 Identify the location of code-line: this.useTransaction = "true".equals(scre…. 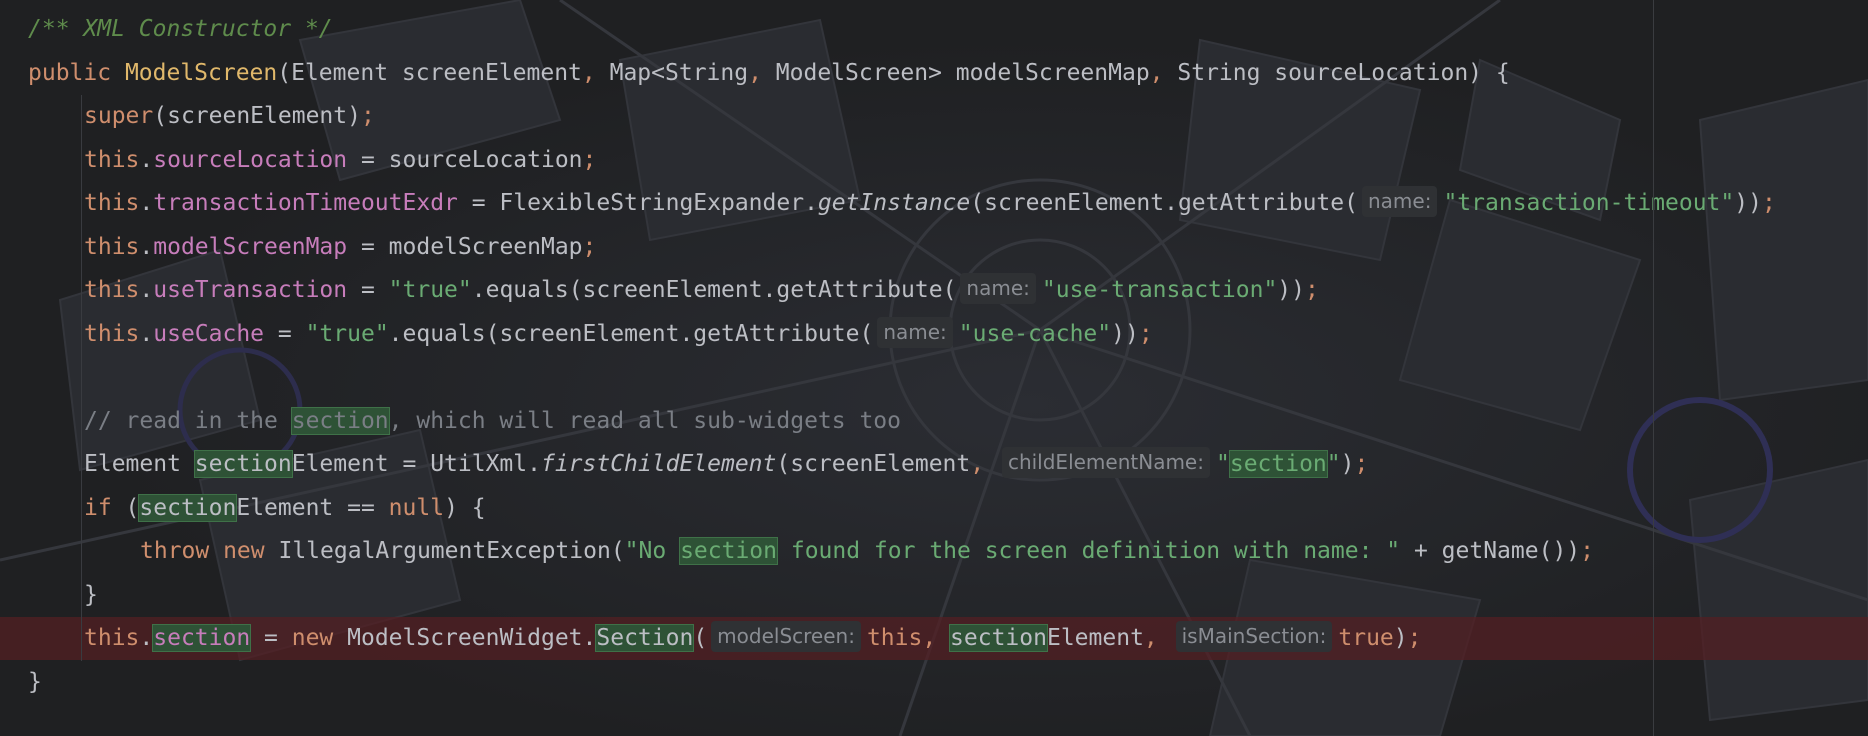
(934, 290).